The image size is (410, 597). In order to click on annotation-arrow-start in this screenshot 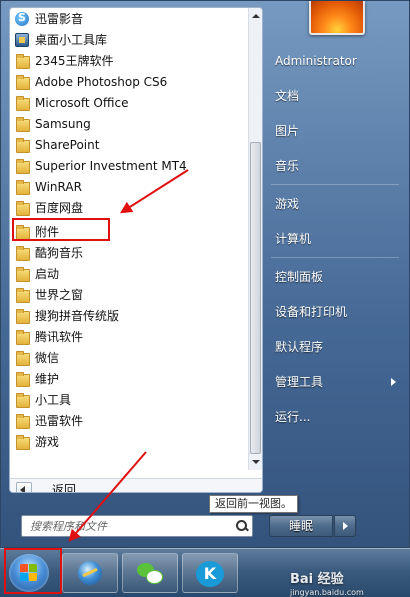, I will do `click(107, 496)`.